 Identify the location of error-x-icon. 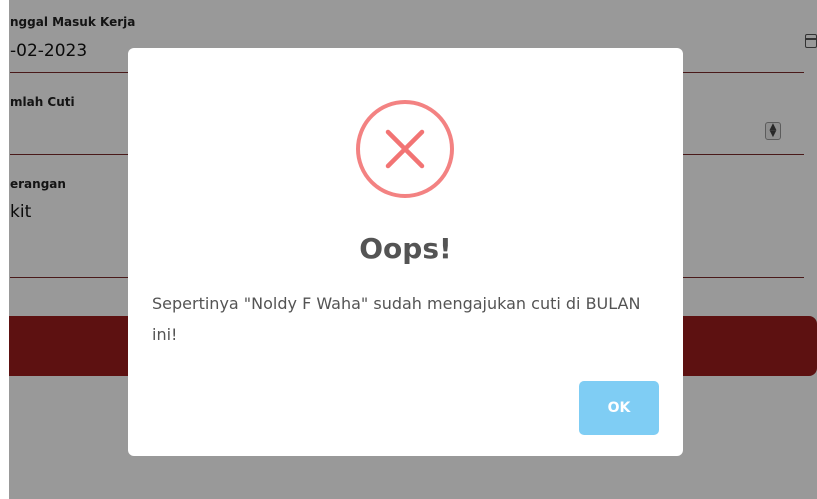
(405, 149).